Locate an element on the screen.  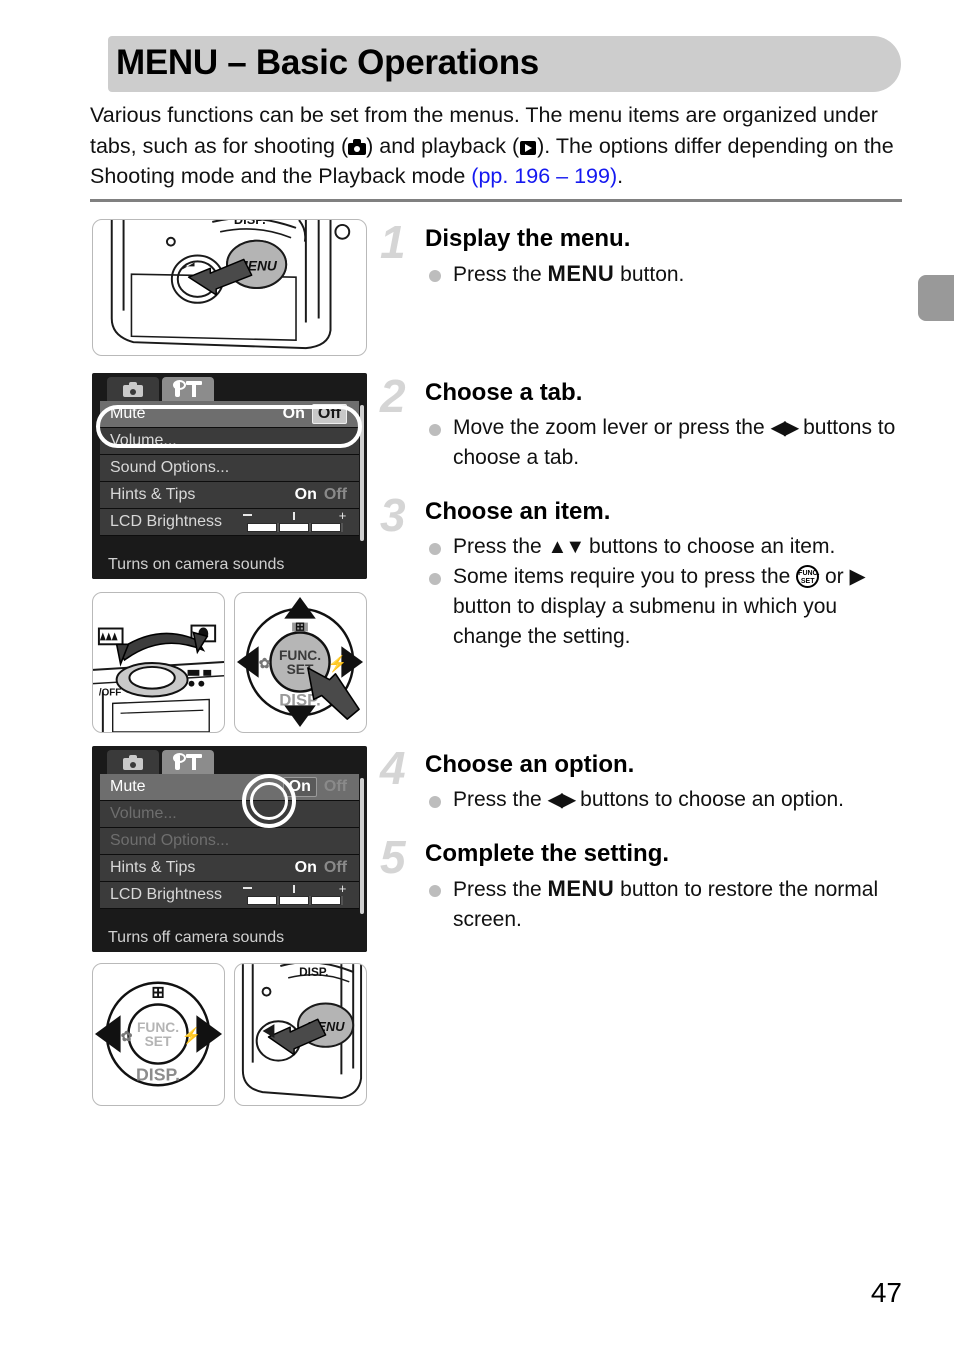
menu-row-label: Hints & Tips is located at coordinates (153, 867).